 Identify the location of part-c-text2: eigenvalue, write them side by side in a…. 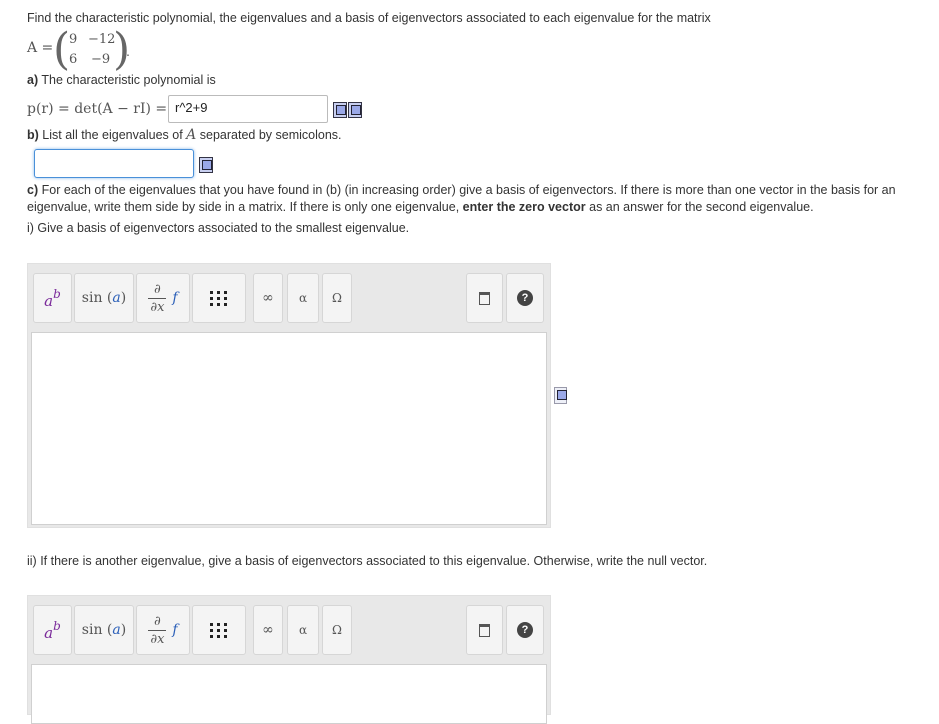
(243, 207).